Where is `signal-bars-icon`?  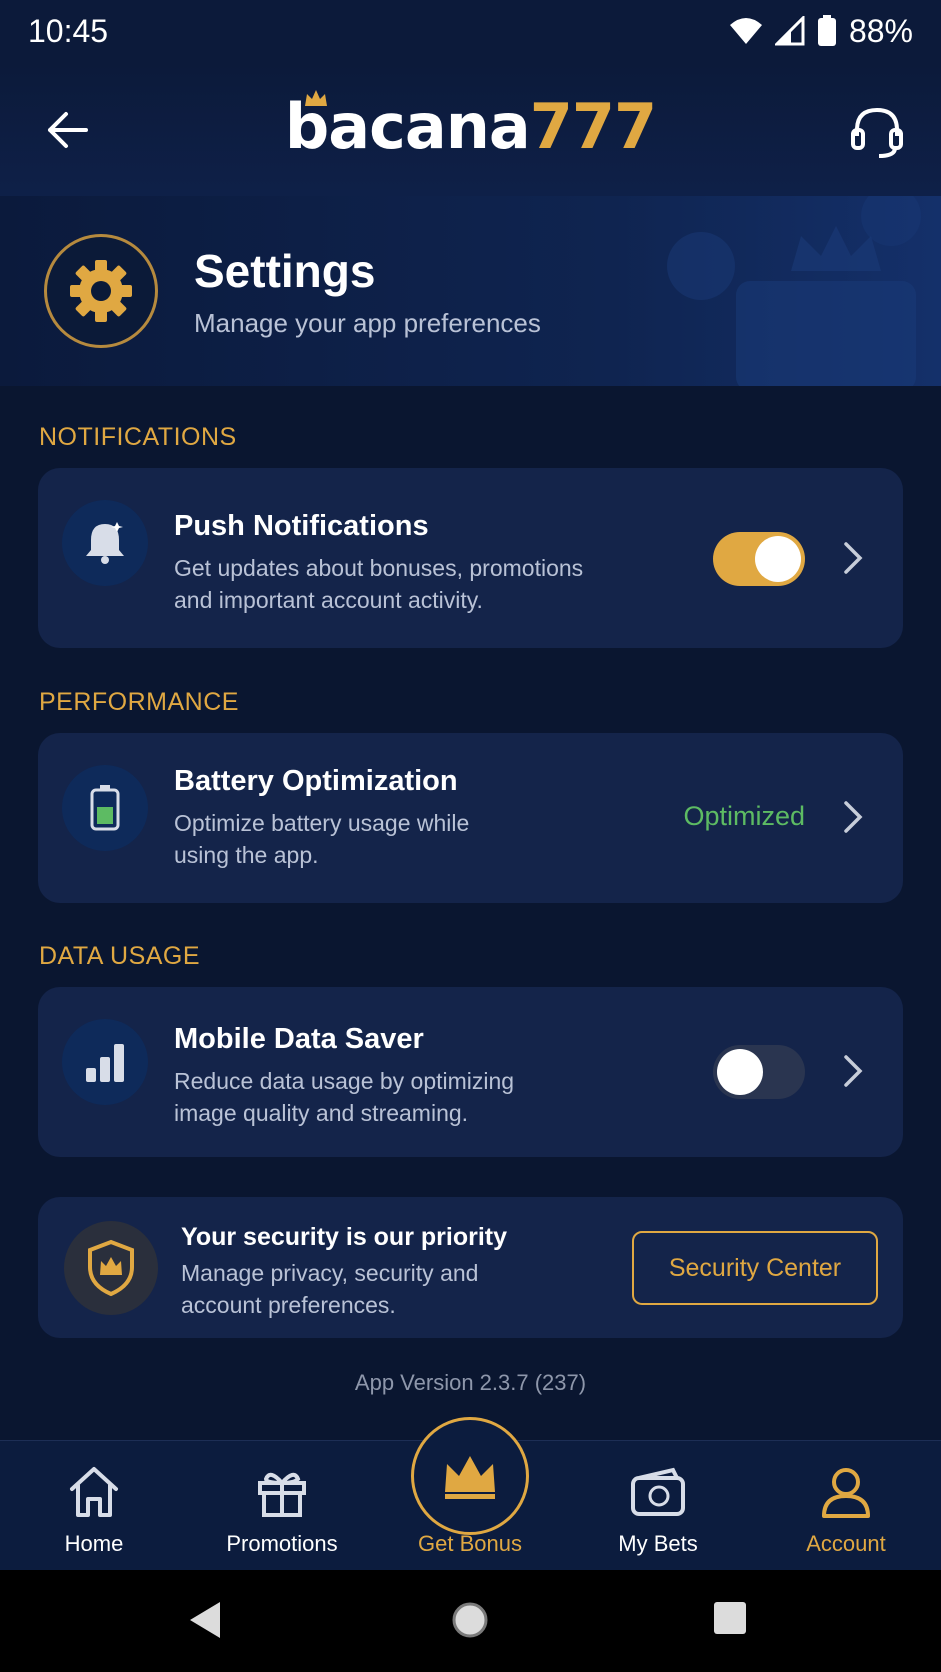
signal-bars-icon is located at coordinates (105, 1063).